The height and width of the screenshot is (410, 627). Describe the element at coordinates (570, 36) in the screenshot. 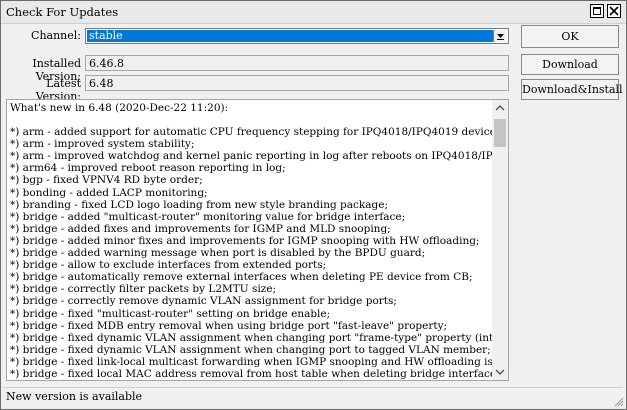

I see `ok-button: OK` at that location.